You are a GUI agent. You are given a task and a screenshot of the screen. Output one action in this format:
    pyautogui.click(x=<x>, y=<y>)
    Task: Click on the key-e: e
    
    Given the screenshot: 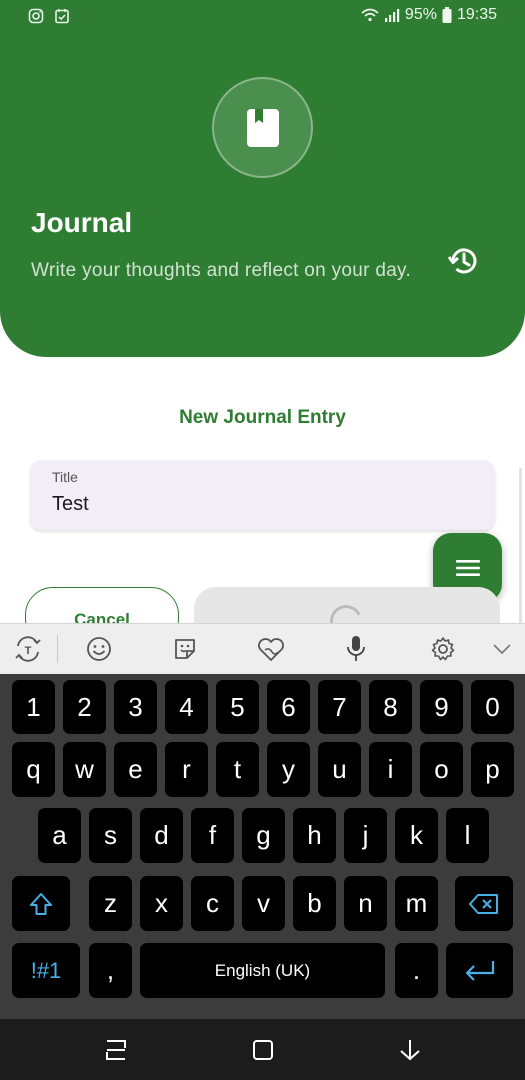 What is the action you would take?
    pyautogui.click(x=135, y=769)
    